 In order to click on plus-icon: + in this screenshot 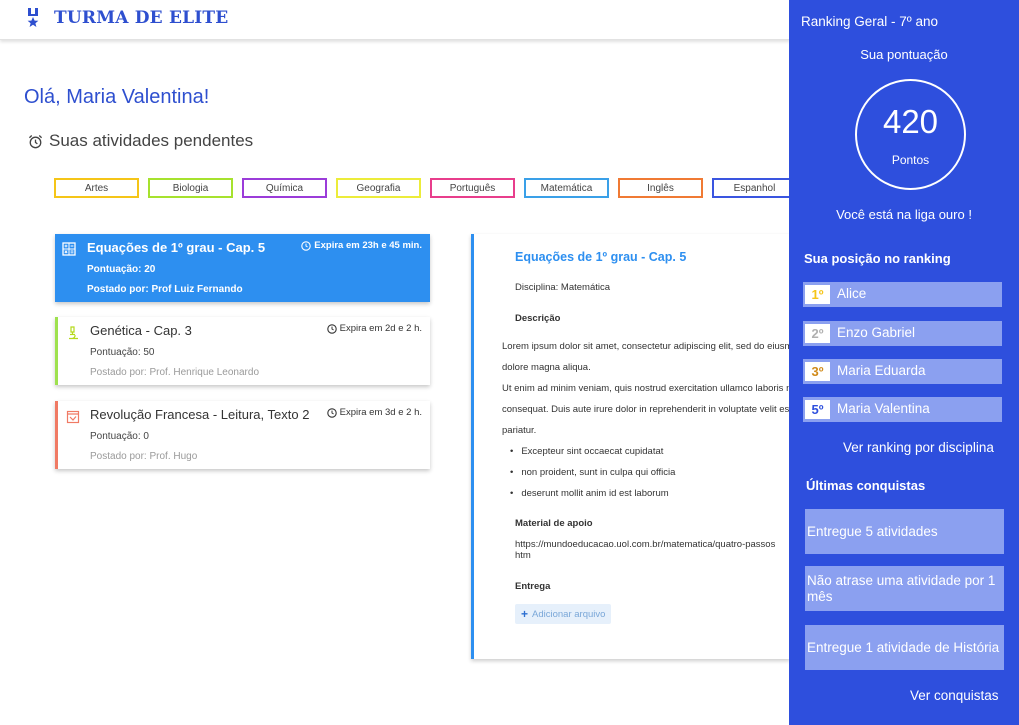, I will do `click(525, 614)`.